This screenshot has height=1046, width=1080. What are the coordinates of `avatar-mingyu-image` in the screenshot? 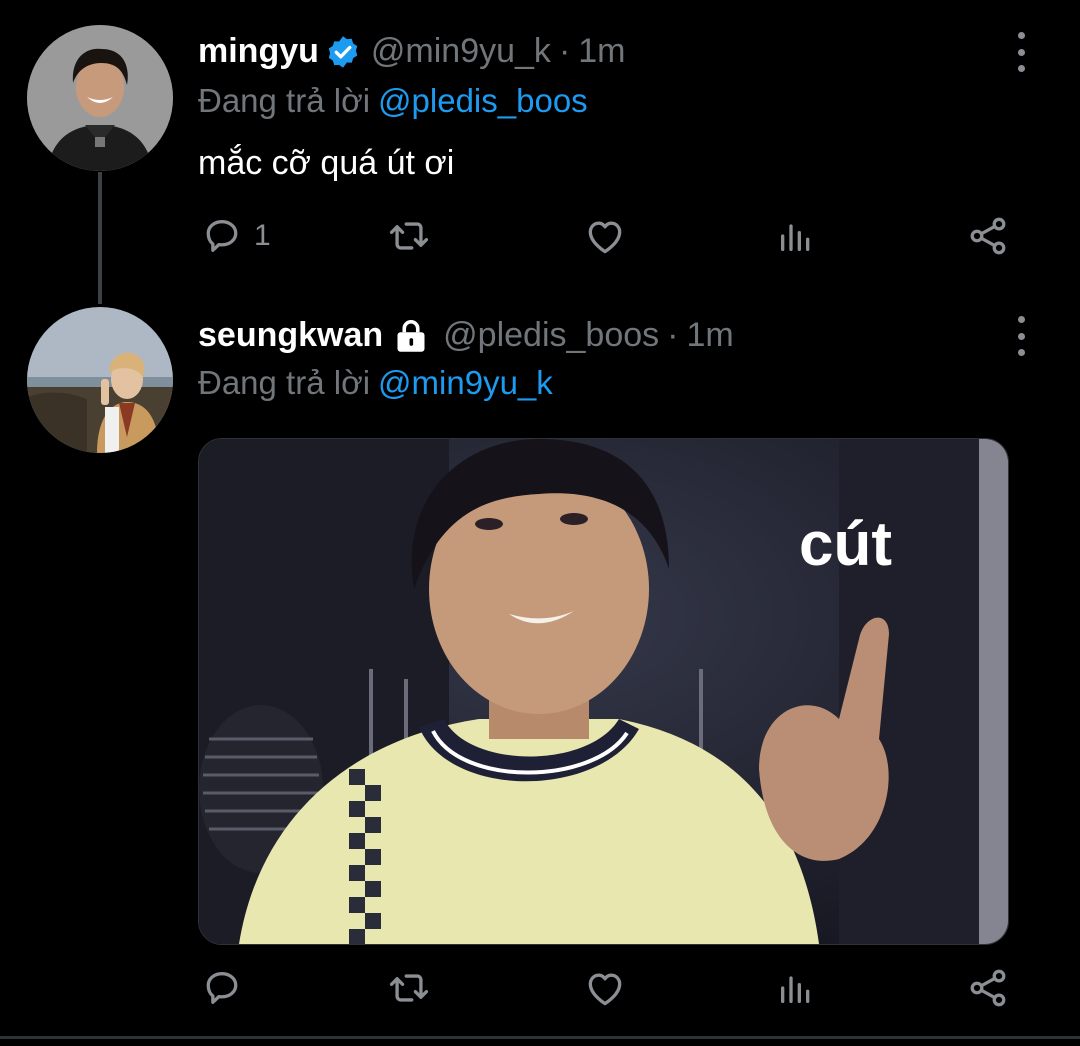 It's located at (100, 98).